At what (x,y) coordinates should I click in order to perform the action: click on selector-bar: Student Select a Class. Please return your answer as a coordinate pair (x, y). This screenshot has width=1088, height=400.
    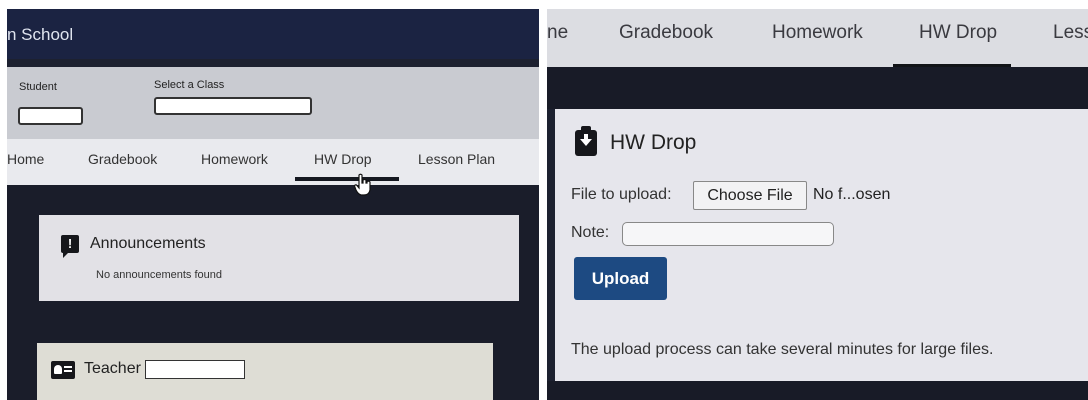
    Looking at the image, I should click on (273, 103).